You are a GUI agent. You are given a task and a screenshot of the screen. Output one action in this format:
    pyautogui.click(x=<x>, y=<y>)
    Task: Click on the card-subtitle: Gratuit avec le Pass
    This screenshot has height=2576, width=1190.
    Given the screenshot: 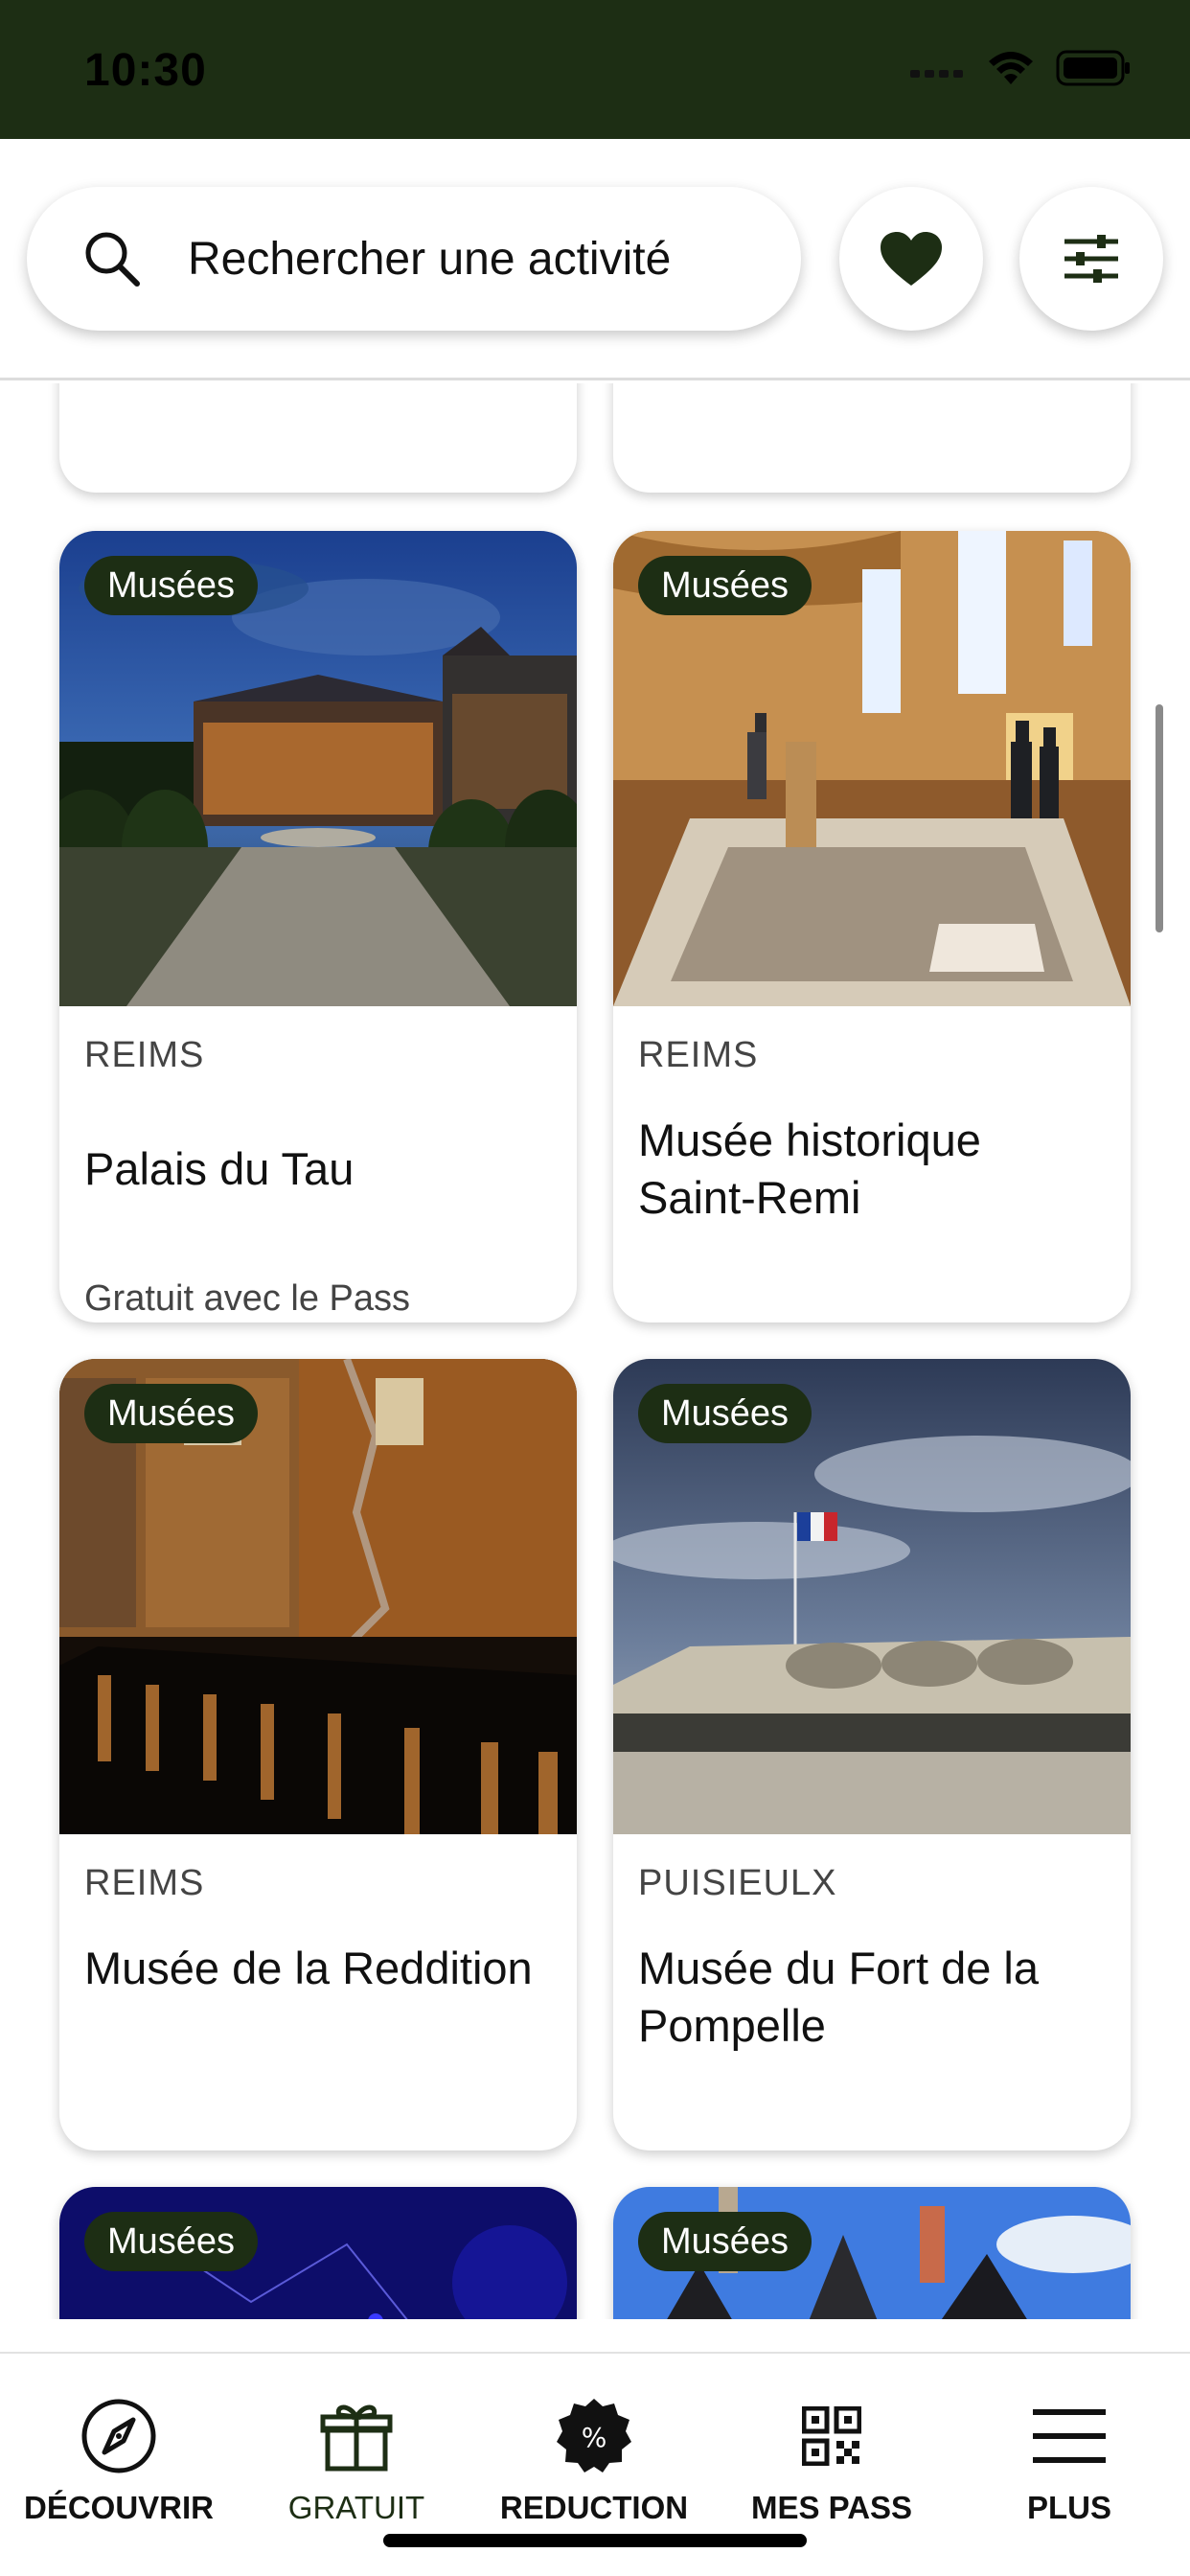 What is the action you would take?
    pyautogui.click(x=248, y=1298)
    